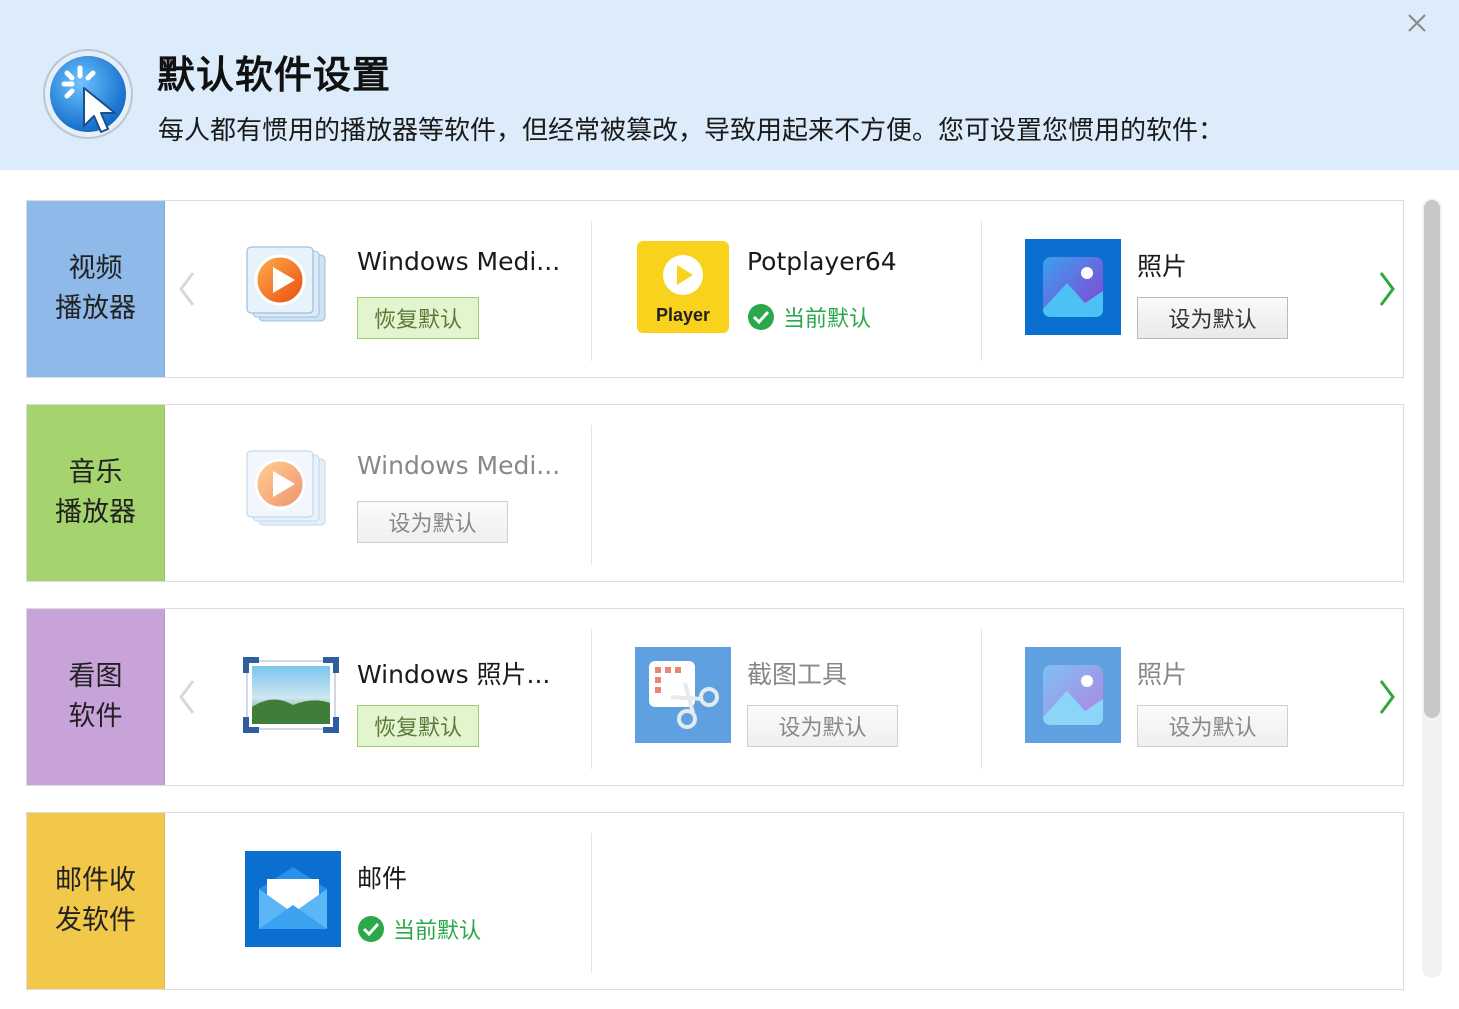  I want to click on app-name: Potplayer64, so click(822, 261).